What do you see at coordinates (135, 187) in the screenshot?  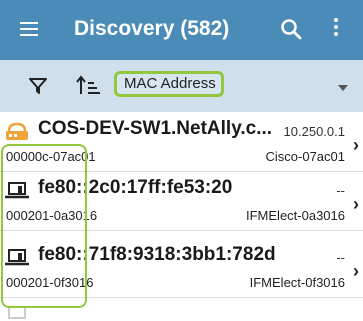 I see `device-name: fe80::2c0:17ff:fe53:20` at bounding box center [135, 187].